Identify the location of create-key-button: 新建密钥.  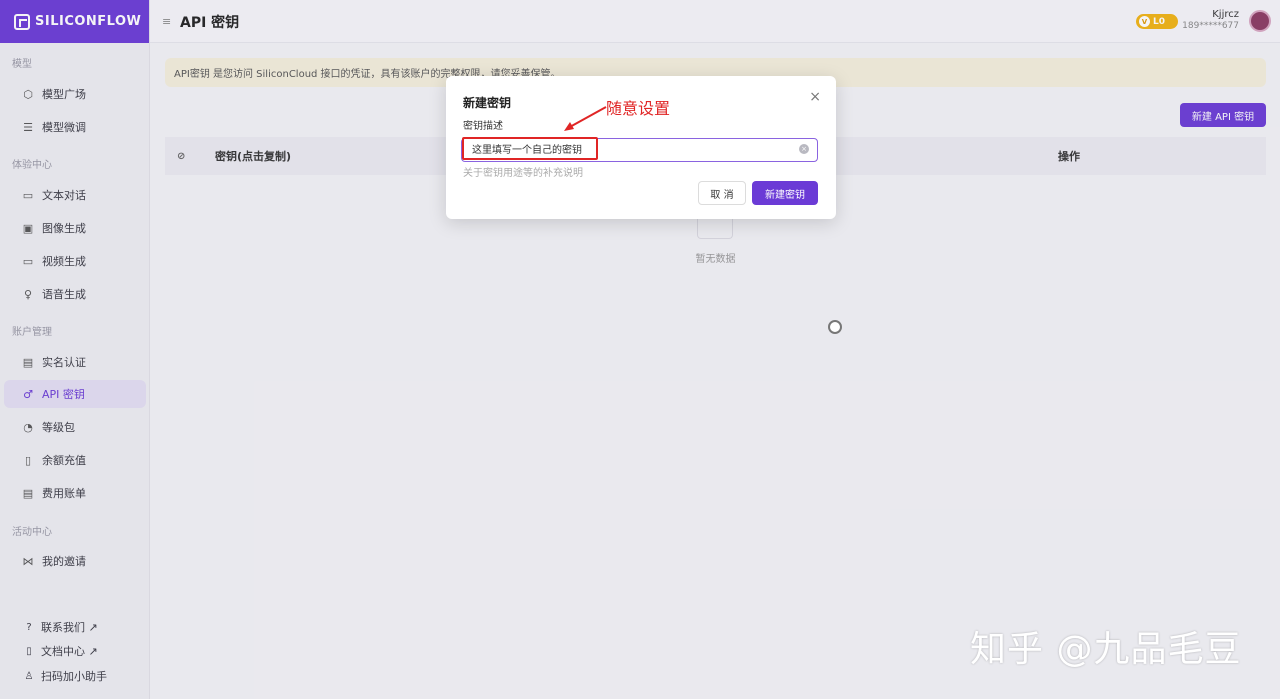
(785, 193).